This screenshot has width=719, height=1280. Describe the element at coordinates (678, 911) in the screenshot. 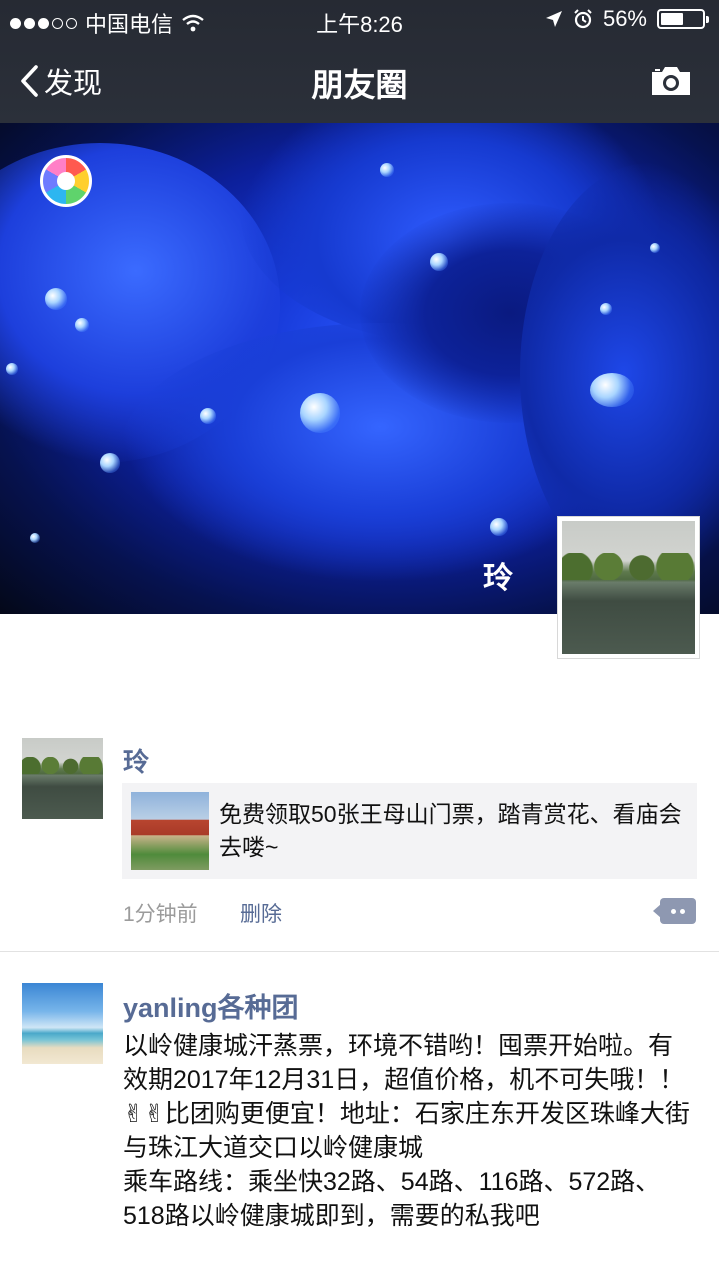

I see `comment-icon` at that location.